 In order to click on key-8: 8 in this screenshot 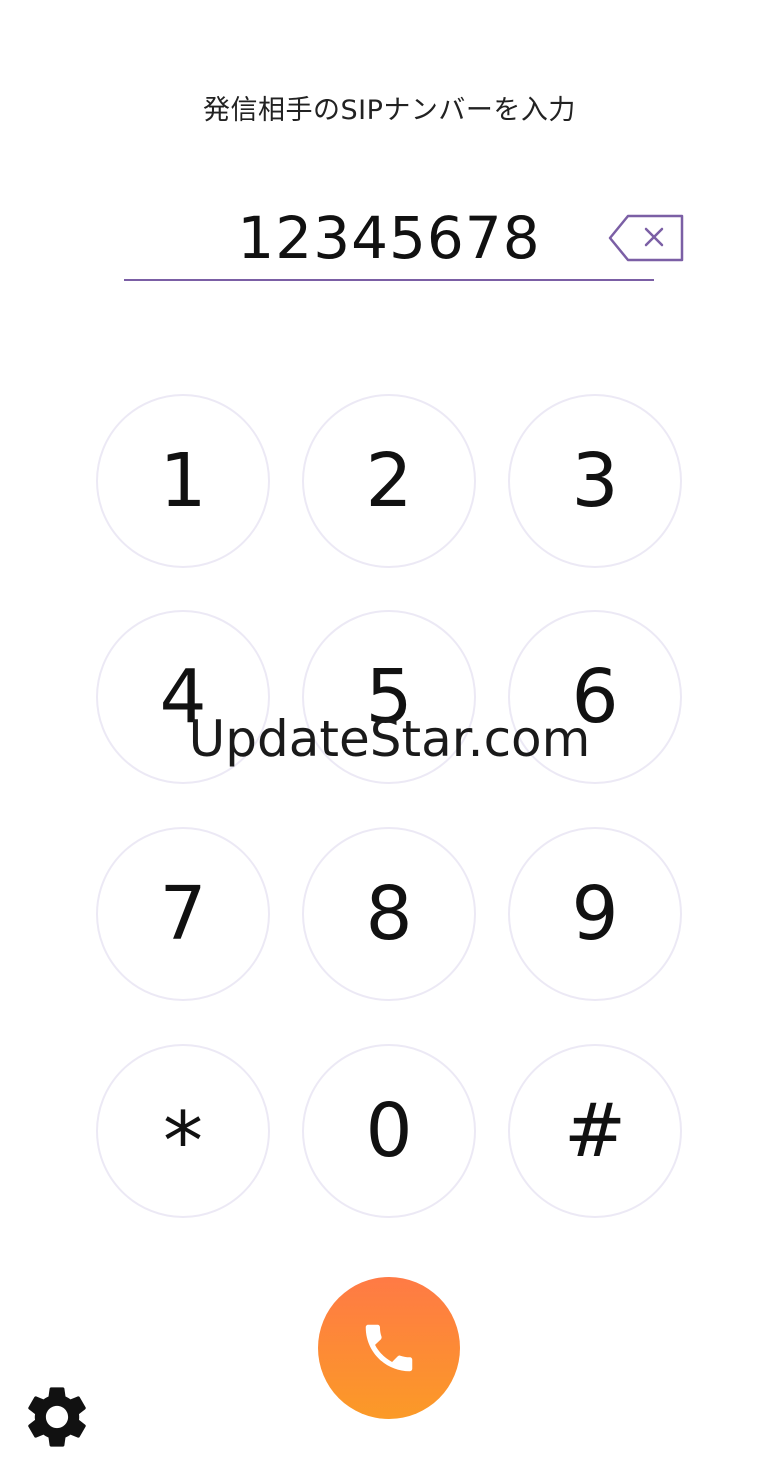, I will do `click(389, 914)`.